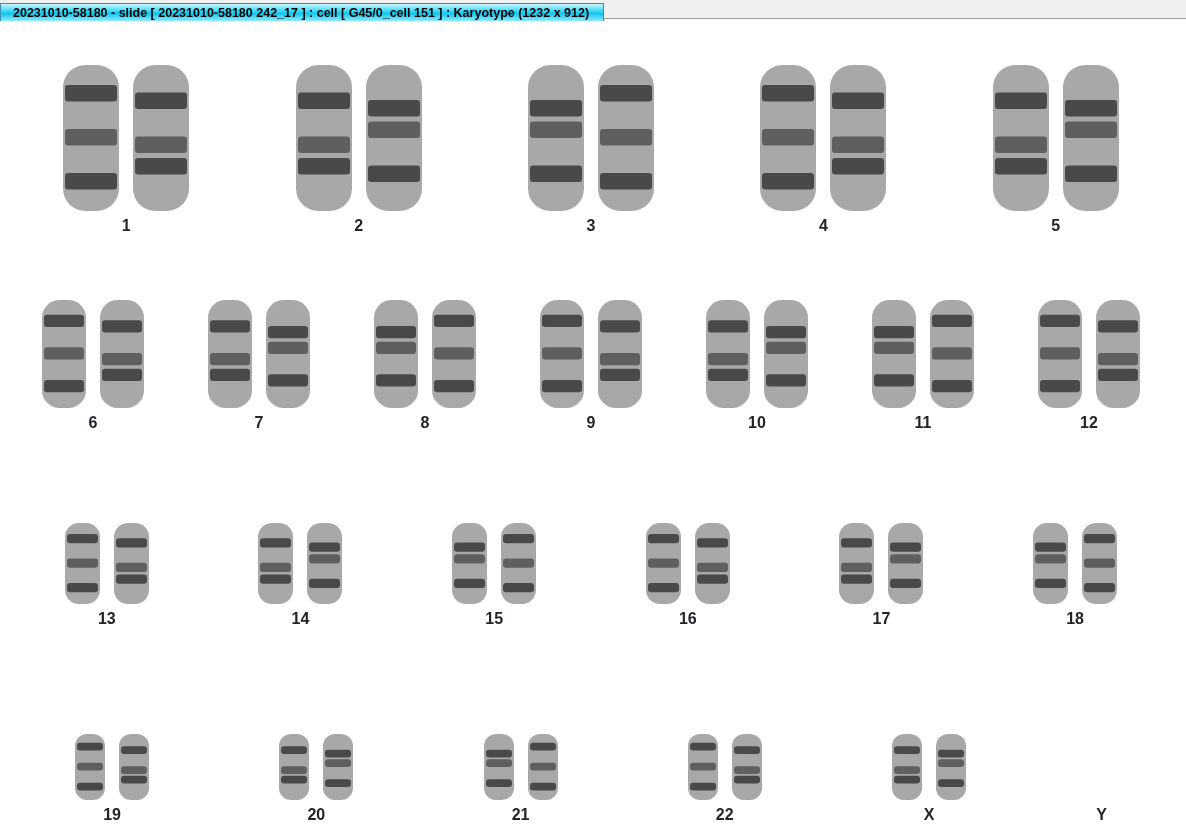  What do you see at coordinates (881, 618) in the screenshot?
I see `chromosome-label: 17` at bounding box center [881, 618].